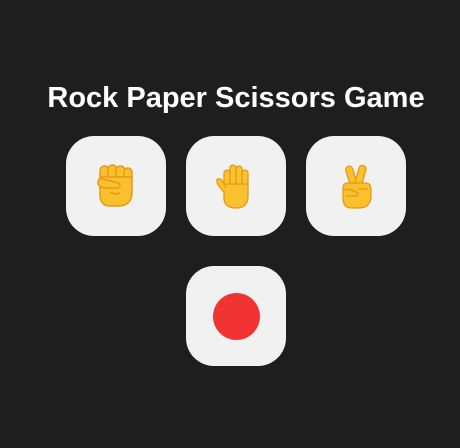  What do you see at coordinates (236, 98) in the screenshot?
I see `page-title: Rock Paper Scissors Game` at bounding box center [236, 98].